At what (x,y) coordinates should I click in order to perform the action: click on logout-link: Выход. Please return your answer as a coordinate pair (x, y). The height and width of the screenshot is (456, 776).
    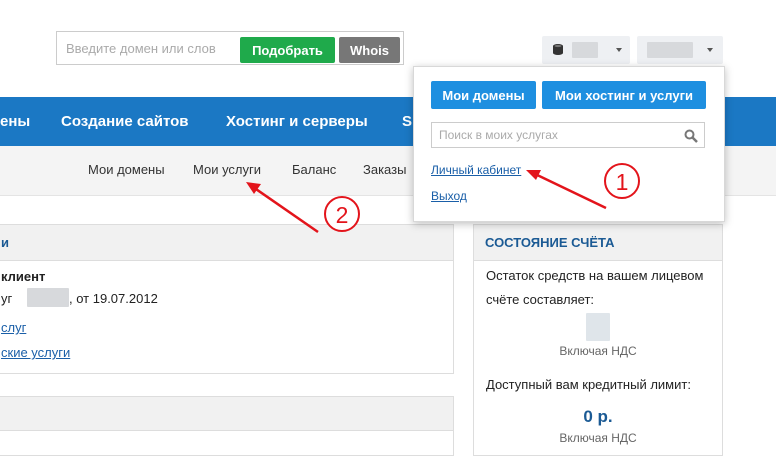
    Looking at the image, I should click on (449, 196).